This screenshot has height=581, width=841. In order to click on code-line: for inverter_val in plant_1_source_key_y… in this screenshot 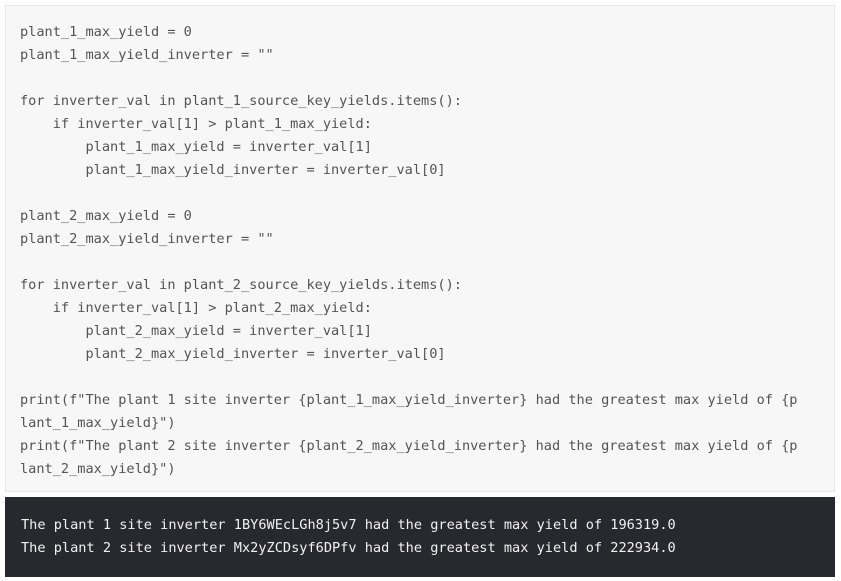, I will do `click(241, 101)`.